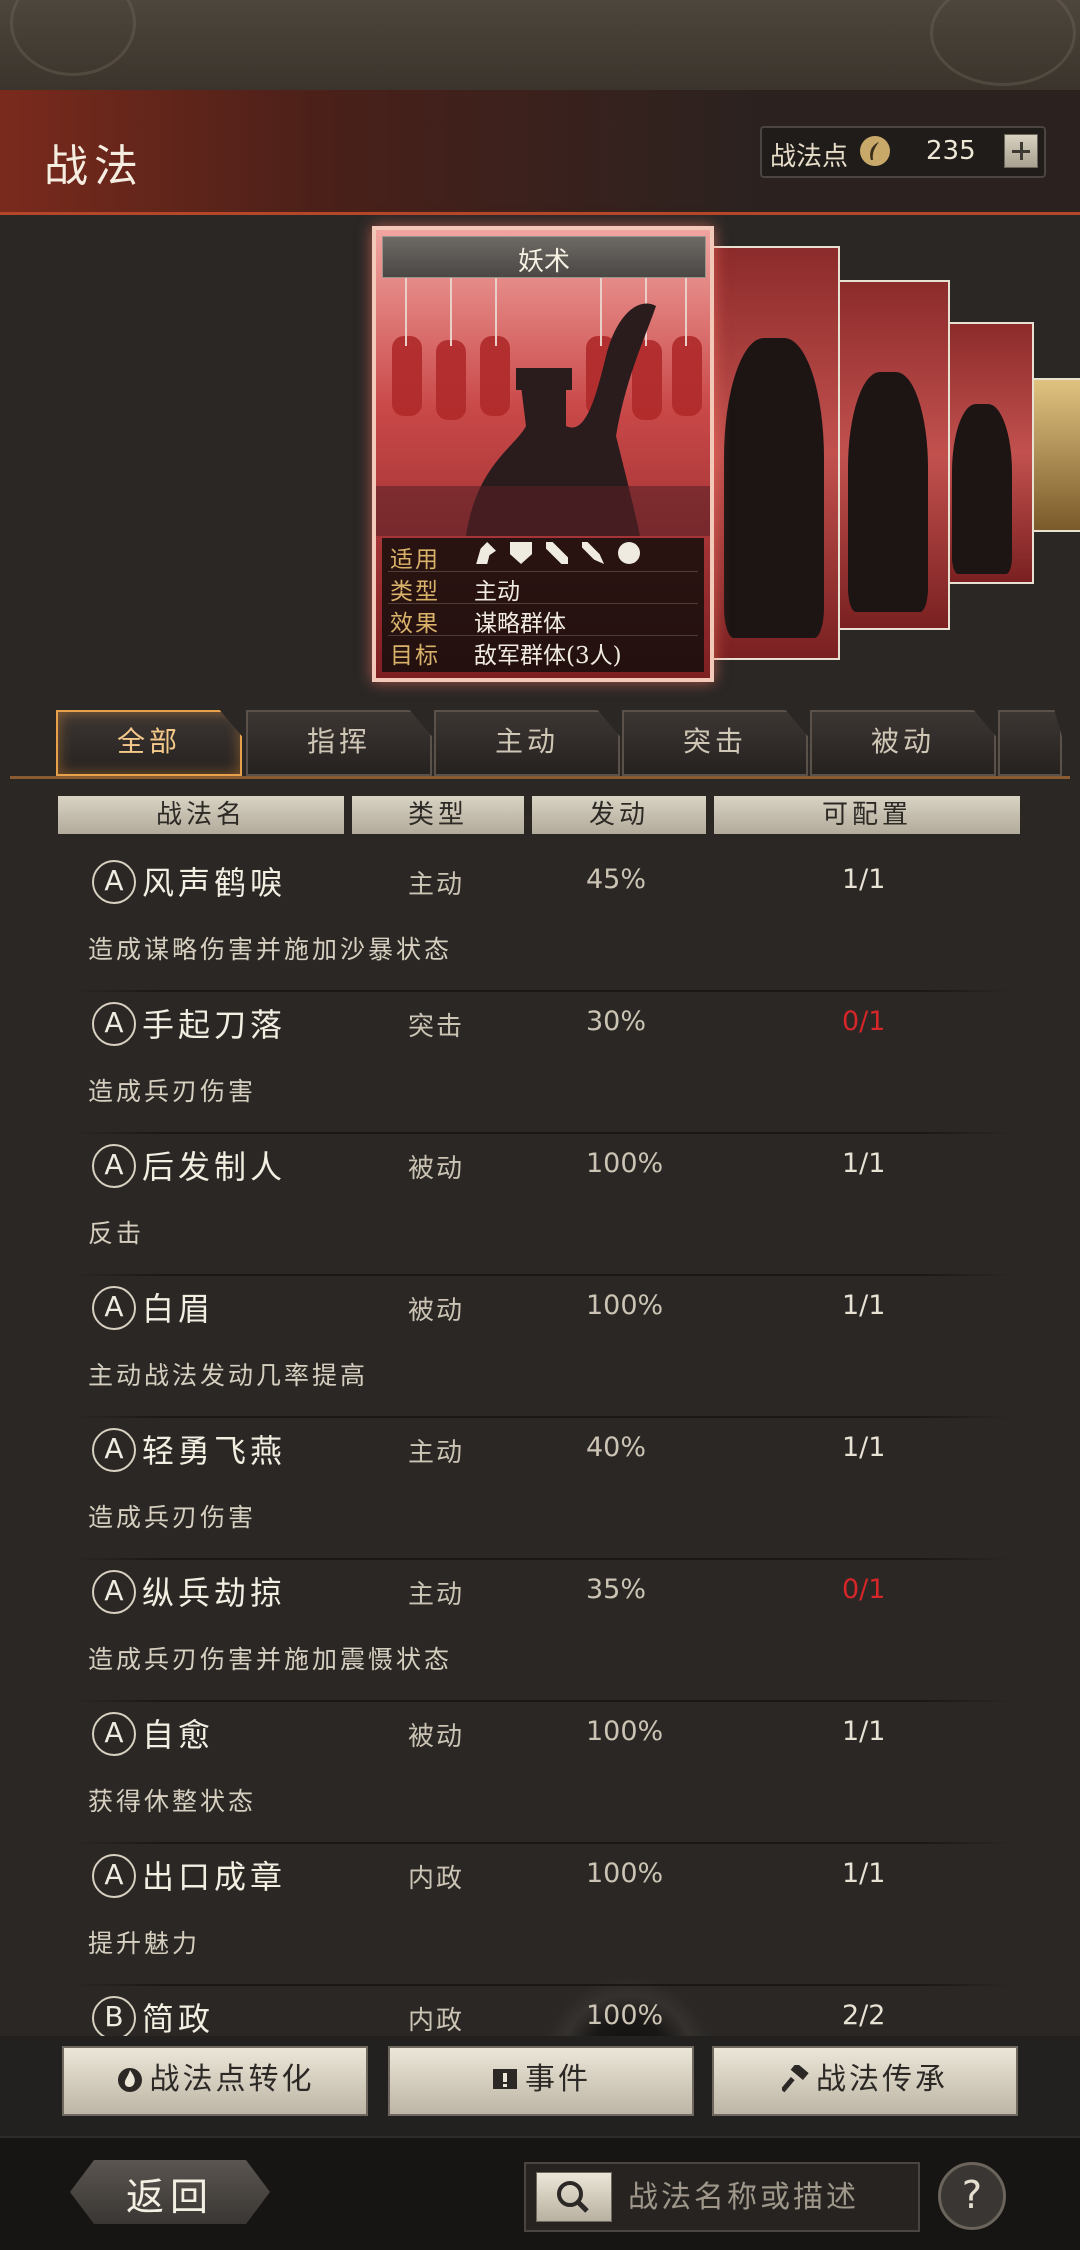 This screenshot has width=1080, height=2250. What do you see at coordinates (540, 45) in the screenshot?
I see `top-decoration` at bounding box center [540, 45].